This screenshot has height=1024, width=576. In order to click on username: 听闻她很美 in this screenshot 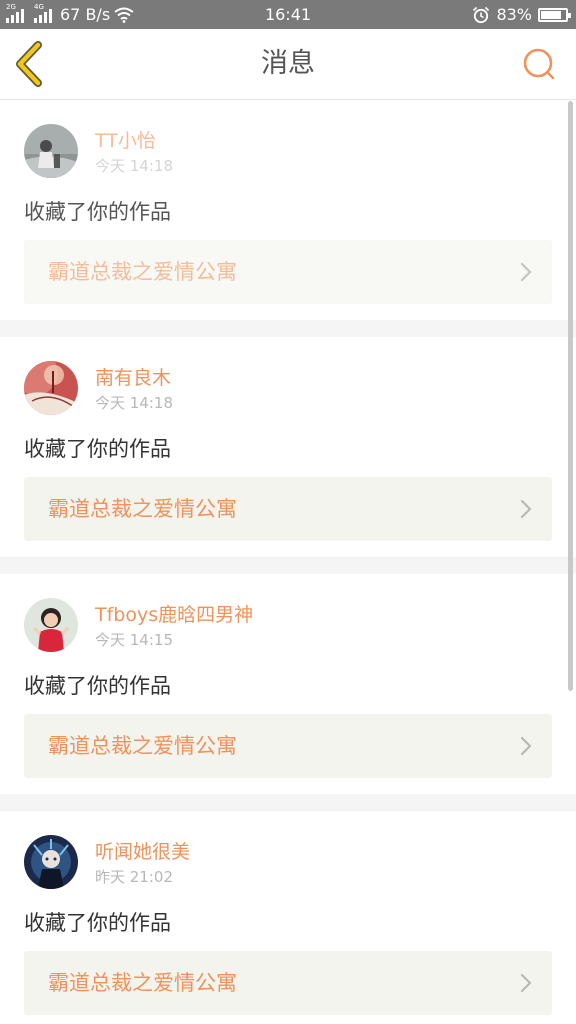, I will do `click(142, 850)`.